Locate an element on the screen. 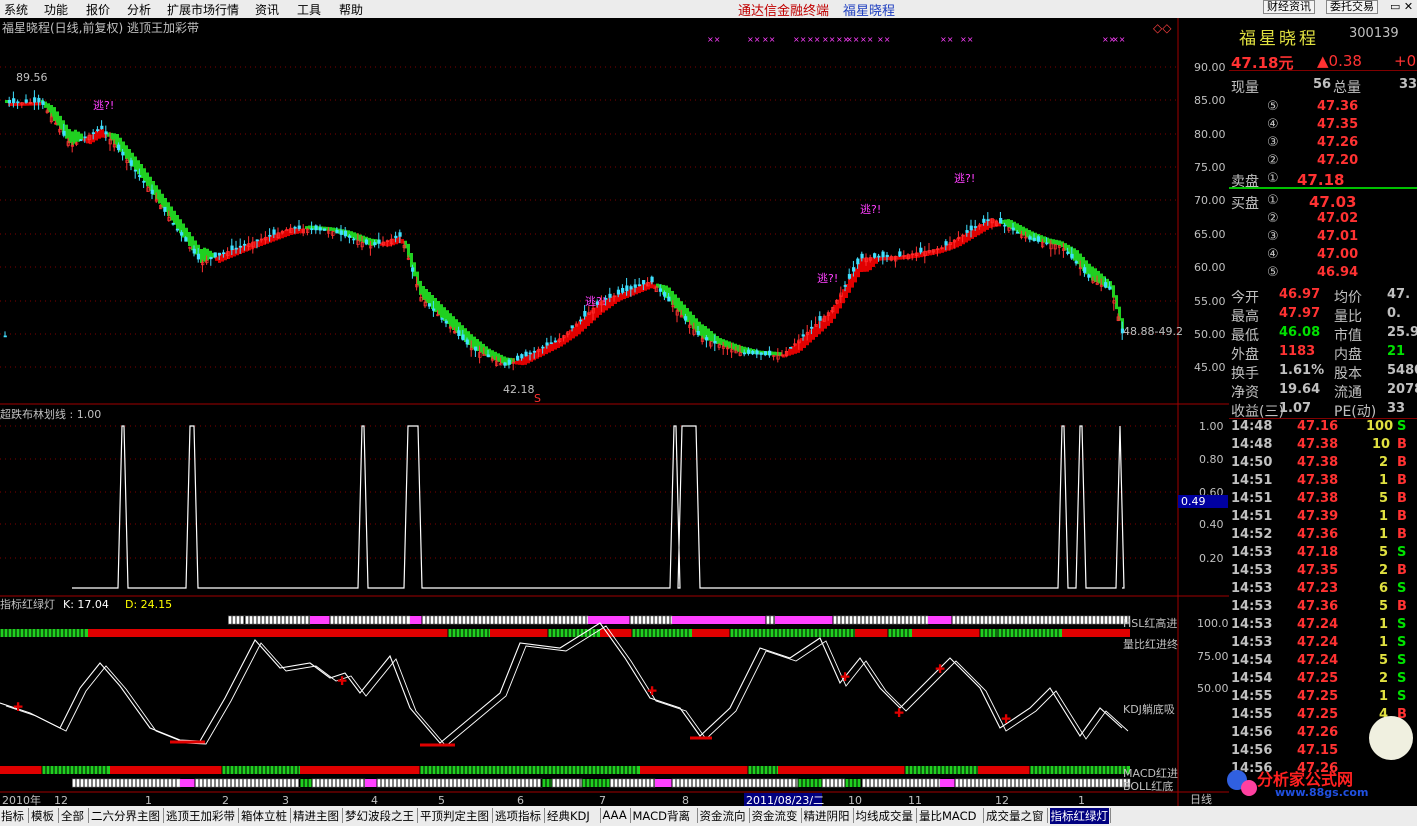 The image size is (1417, 826). ask-row: ② 47.20 is located at coordinates (1323, 161).